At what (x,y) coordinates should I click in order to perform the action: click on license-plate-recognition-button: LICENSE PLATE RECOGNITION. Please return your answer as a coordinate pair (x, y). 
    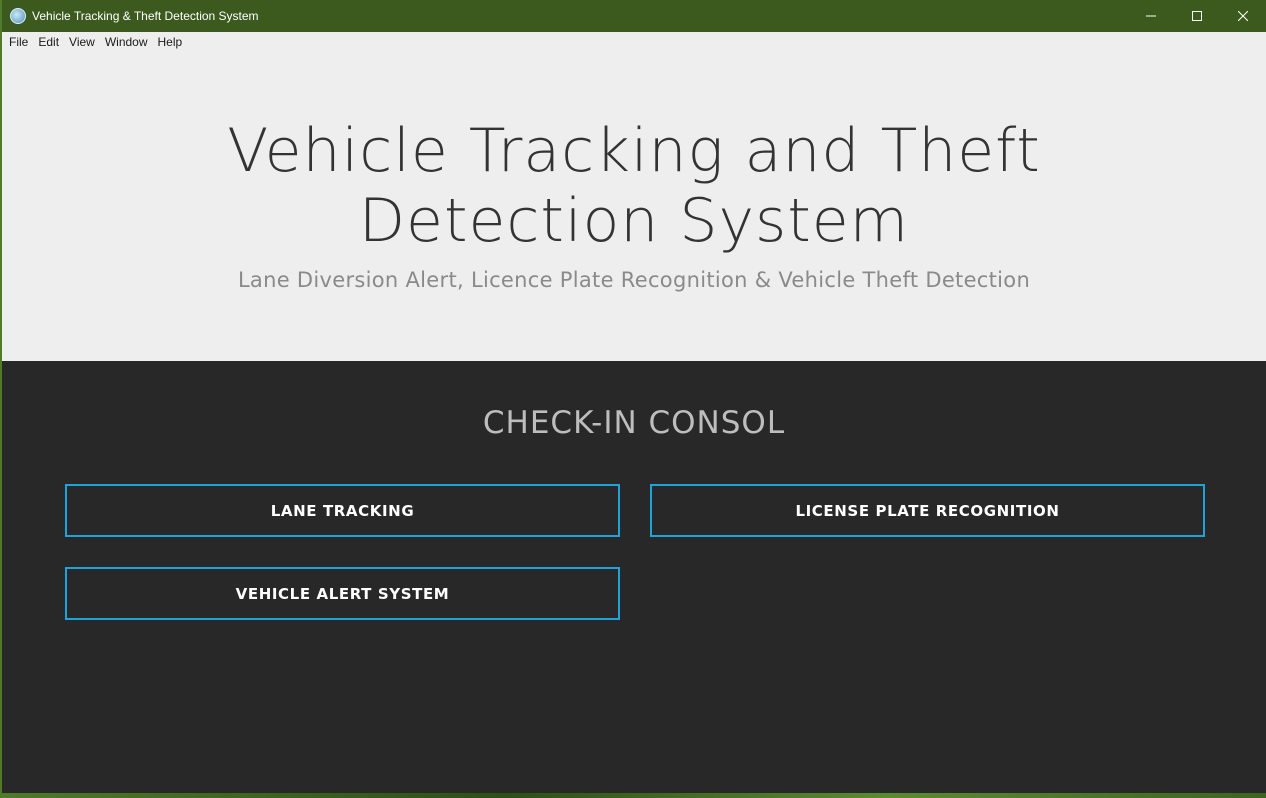
    Looking at the image, I should click on (927, 510).